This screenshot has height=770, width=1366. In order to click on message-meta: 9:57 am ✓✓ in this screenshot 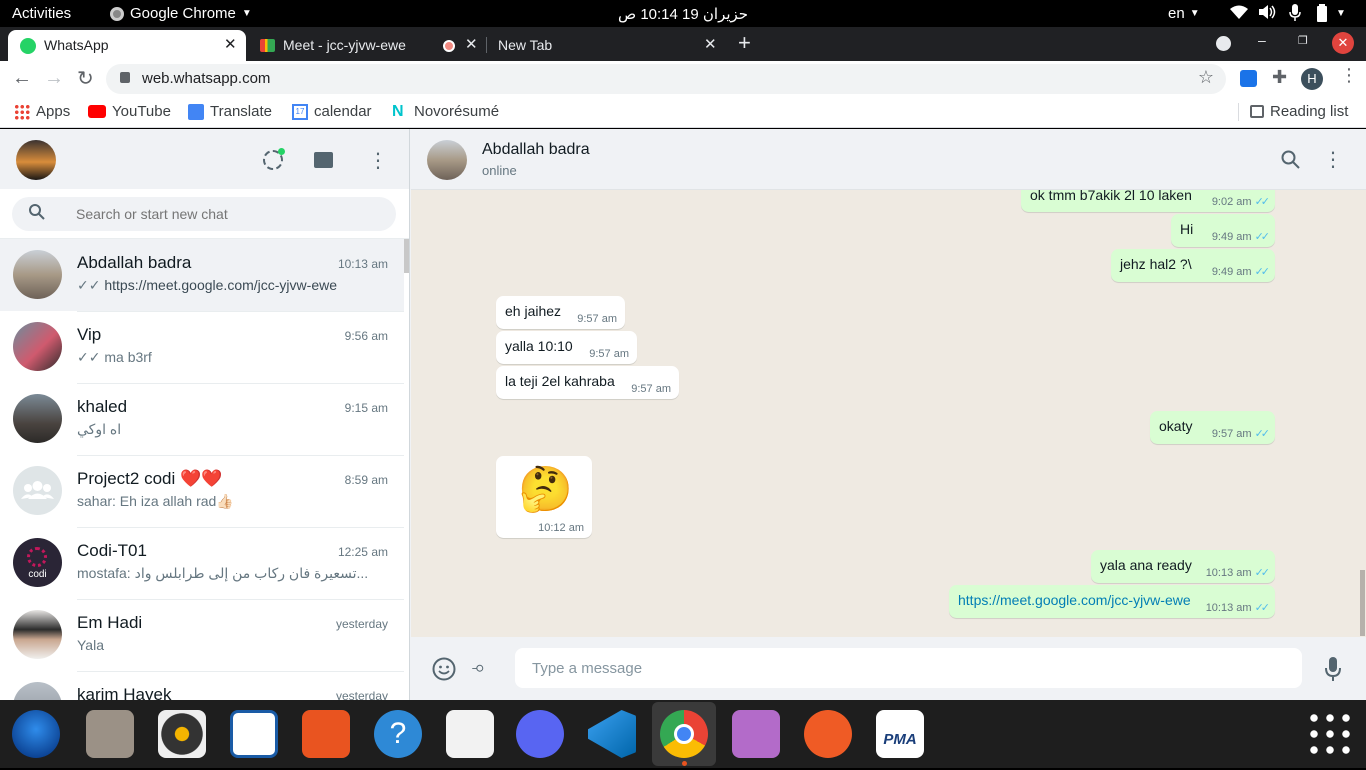, I will do `click(1240, 434)`.